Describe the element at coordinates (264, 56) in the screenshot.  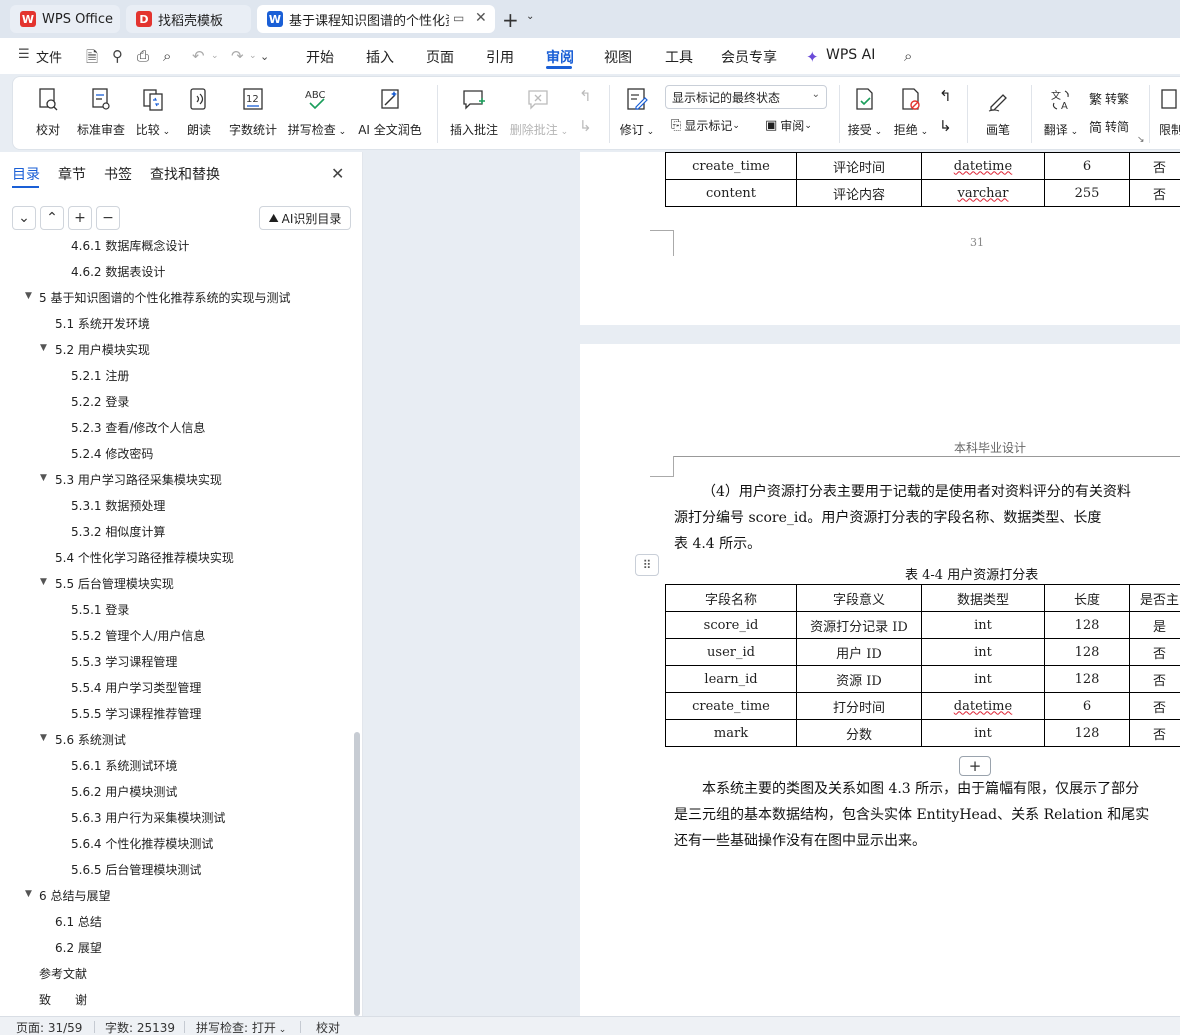
I see `more-chevron-icon: ⌄` at that location.